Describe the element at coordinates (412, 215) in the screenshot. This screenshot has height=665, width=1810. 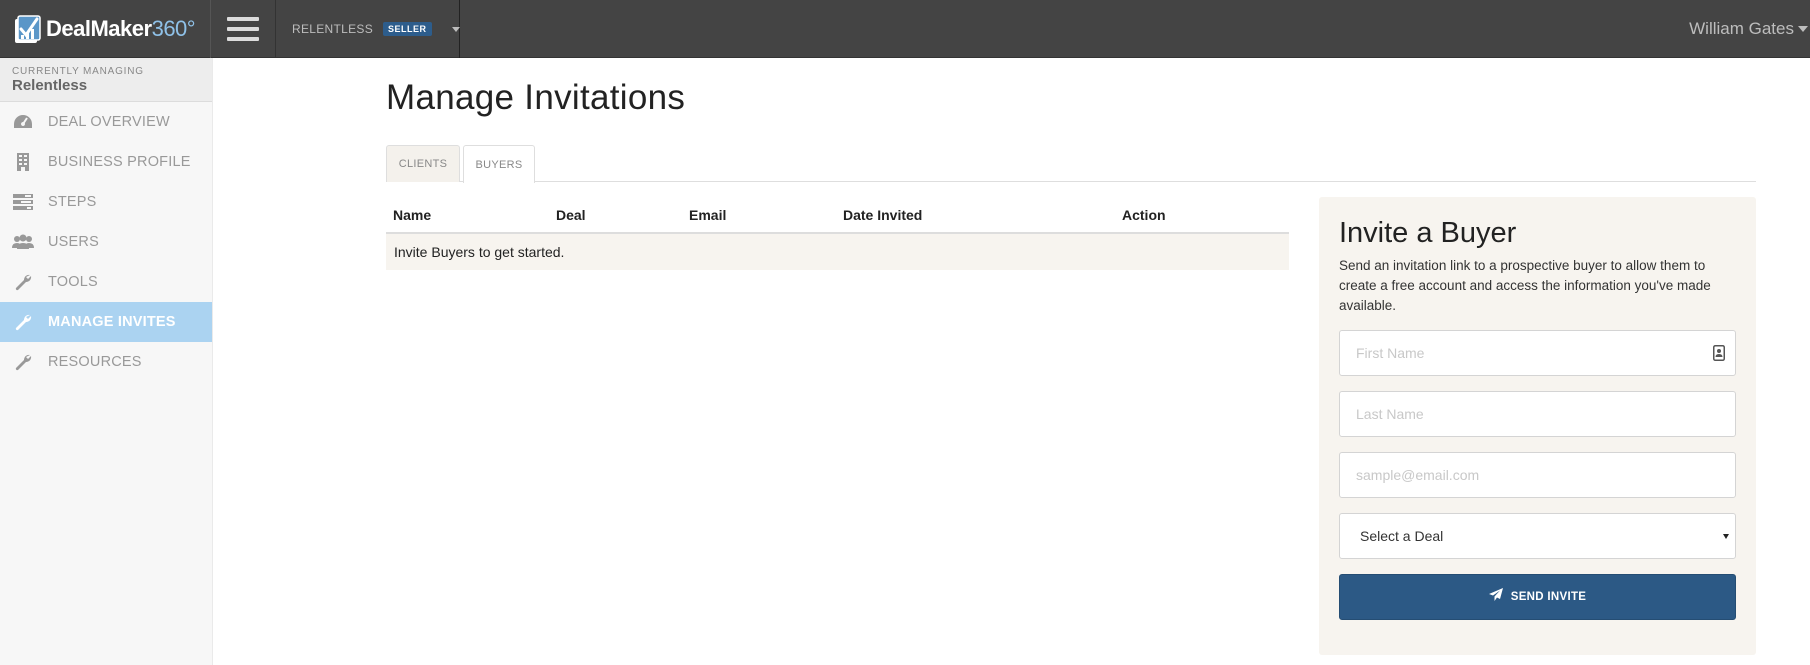
I see `column-header-name: Name` at that location.